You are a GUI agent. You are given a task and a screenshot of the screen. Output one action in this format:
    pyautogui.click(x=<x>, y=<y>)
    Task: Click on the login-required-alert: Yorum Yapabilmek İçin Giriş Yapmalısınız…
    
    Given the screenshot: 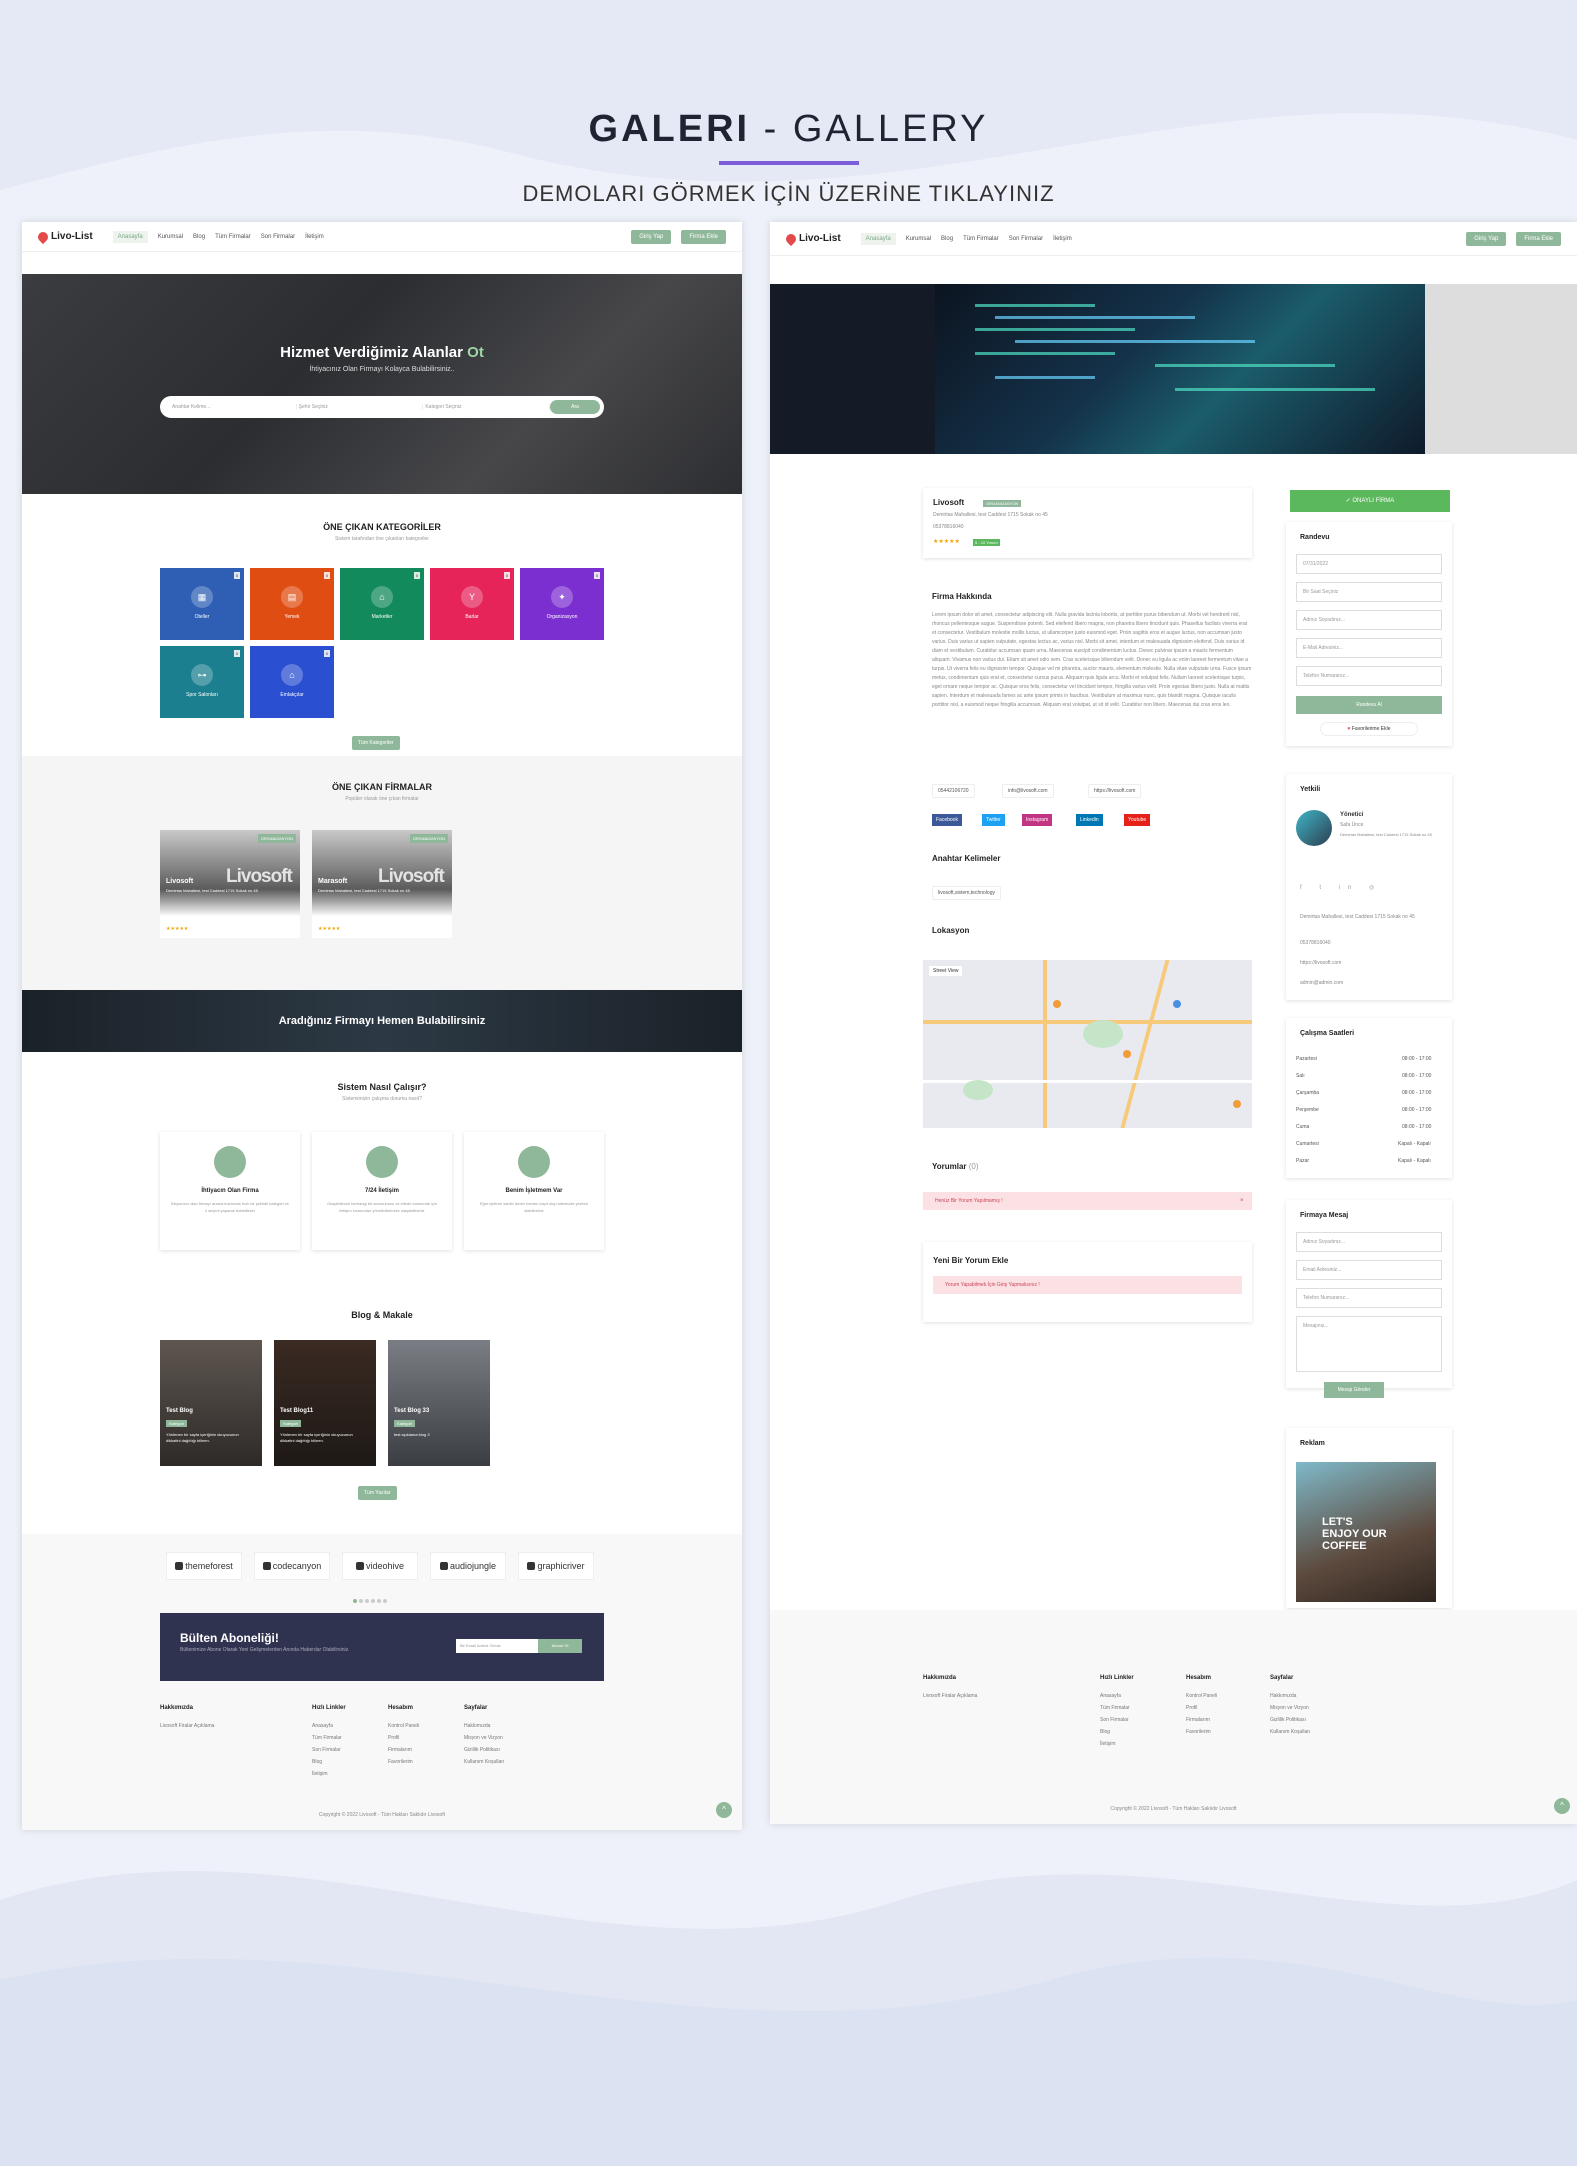 What is the action you would take?
    pyautogui.click(x=1087, y=1285)
    